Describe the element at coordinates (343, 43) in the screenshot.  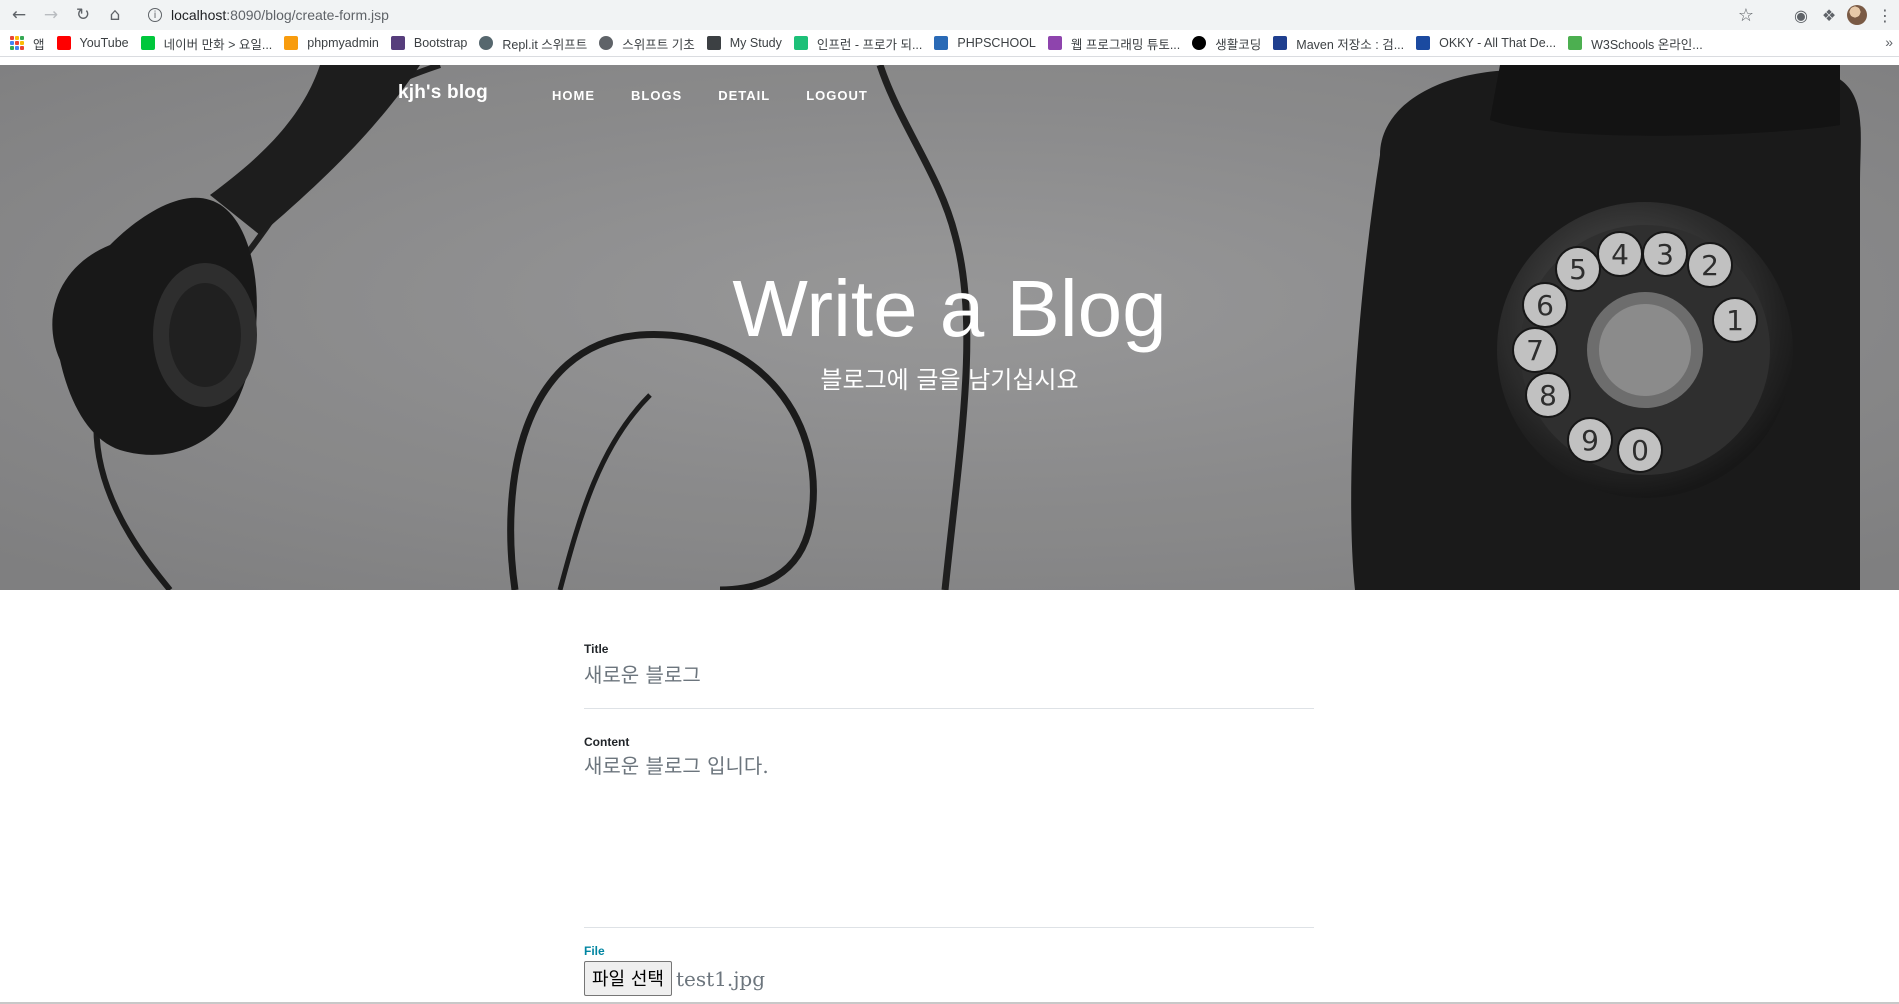
I see `bookmark-label: phpmyadmin` at that location.